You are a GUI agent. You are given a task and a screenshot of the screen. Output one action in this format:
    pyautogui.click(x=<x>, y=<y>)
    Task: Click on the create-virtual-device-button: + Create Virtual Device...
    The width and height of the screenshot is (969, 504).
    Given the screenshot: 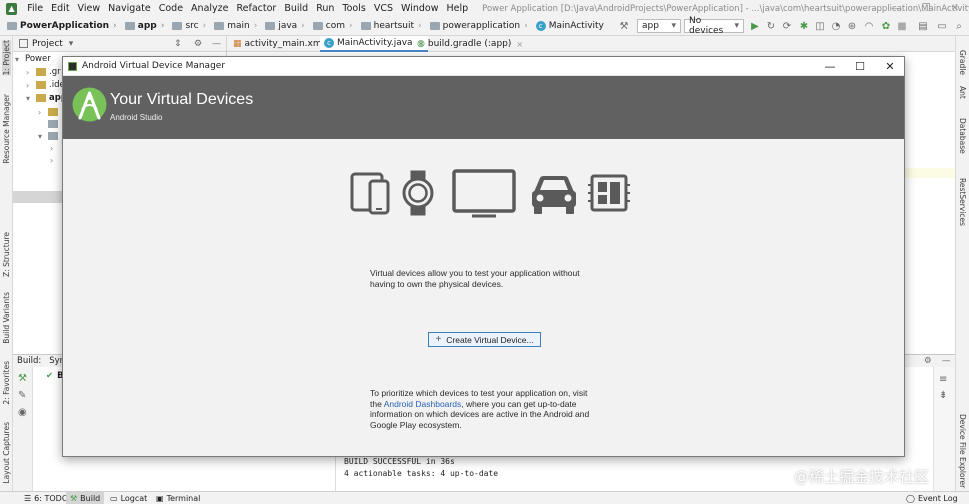 What is the action you would take?
    pyautogui.click(x=484, y=339)
    